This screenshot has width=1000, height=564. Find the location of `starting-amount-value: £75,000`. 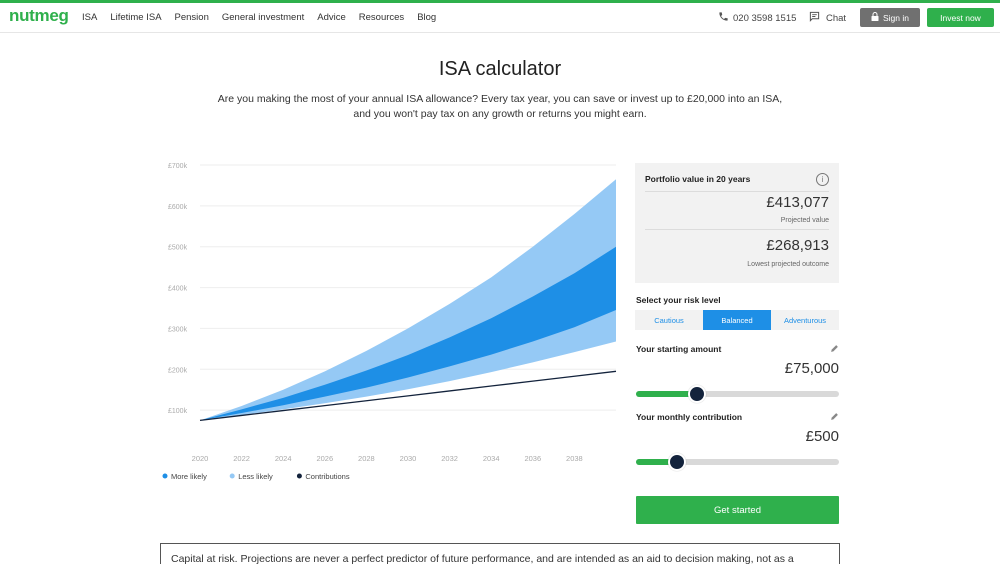

starting-amount-value: £75,000 is located at coordinates (812, 368).